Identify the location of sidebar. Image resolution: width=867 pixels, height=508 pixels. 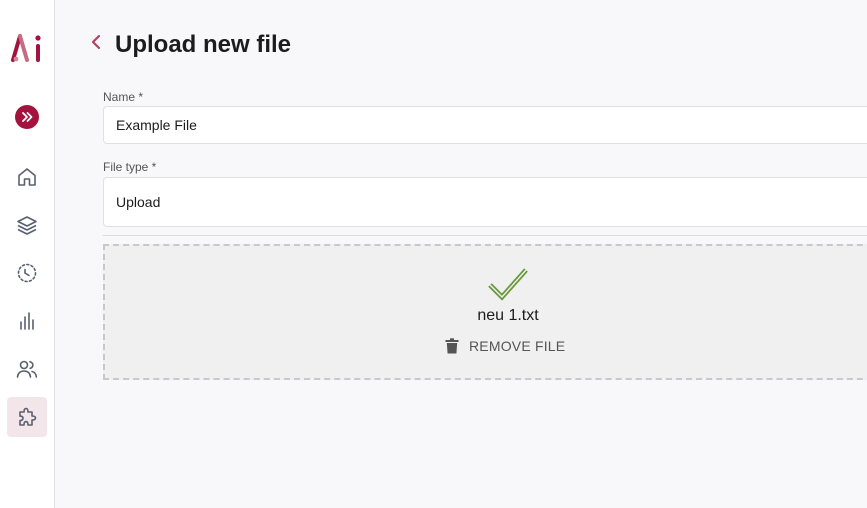
(27, 254).